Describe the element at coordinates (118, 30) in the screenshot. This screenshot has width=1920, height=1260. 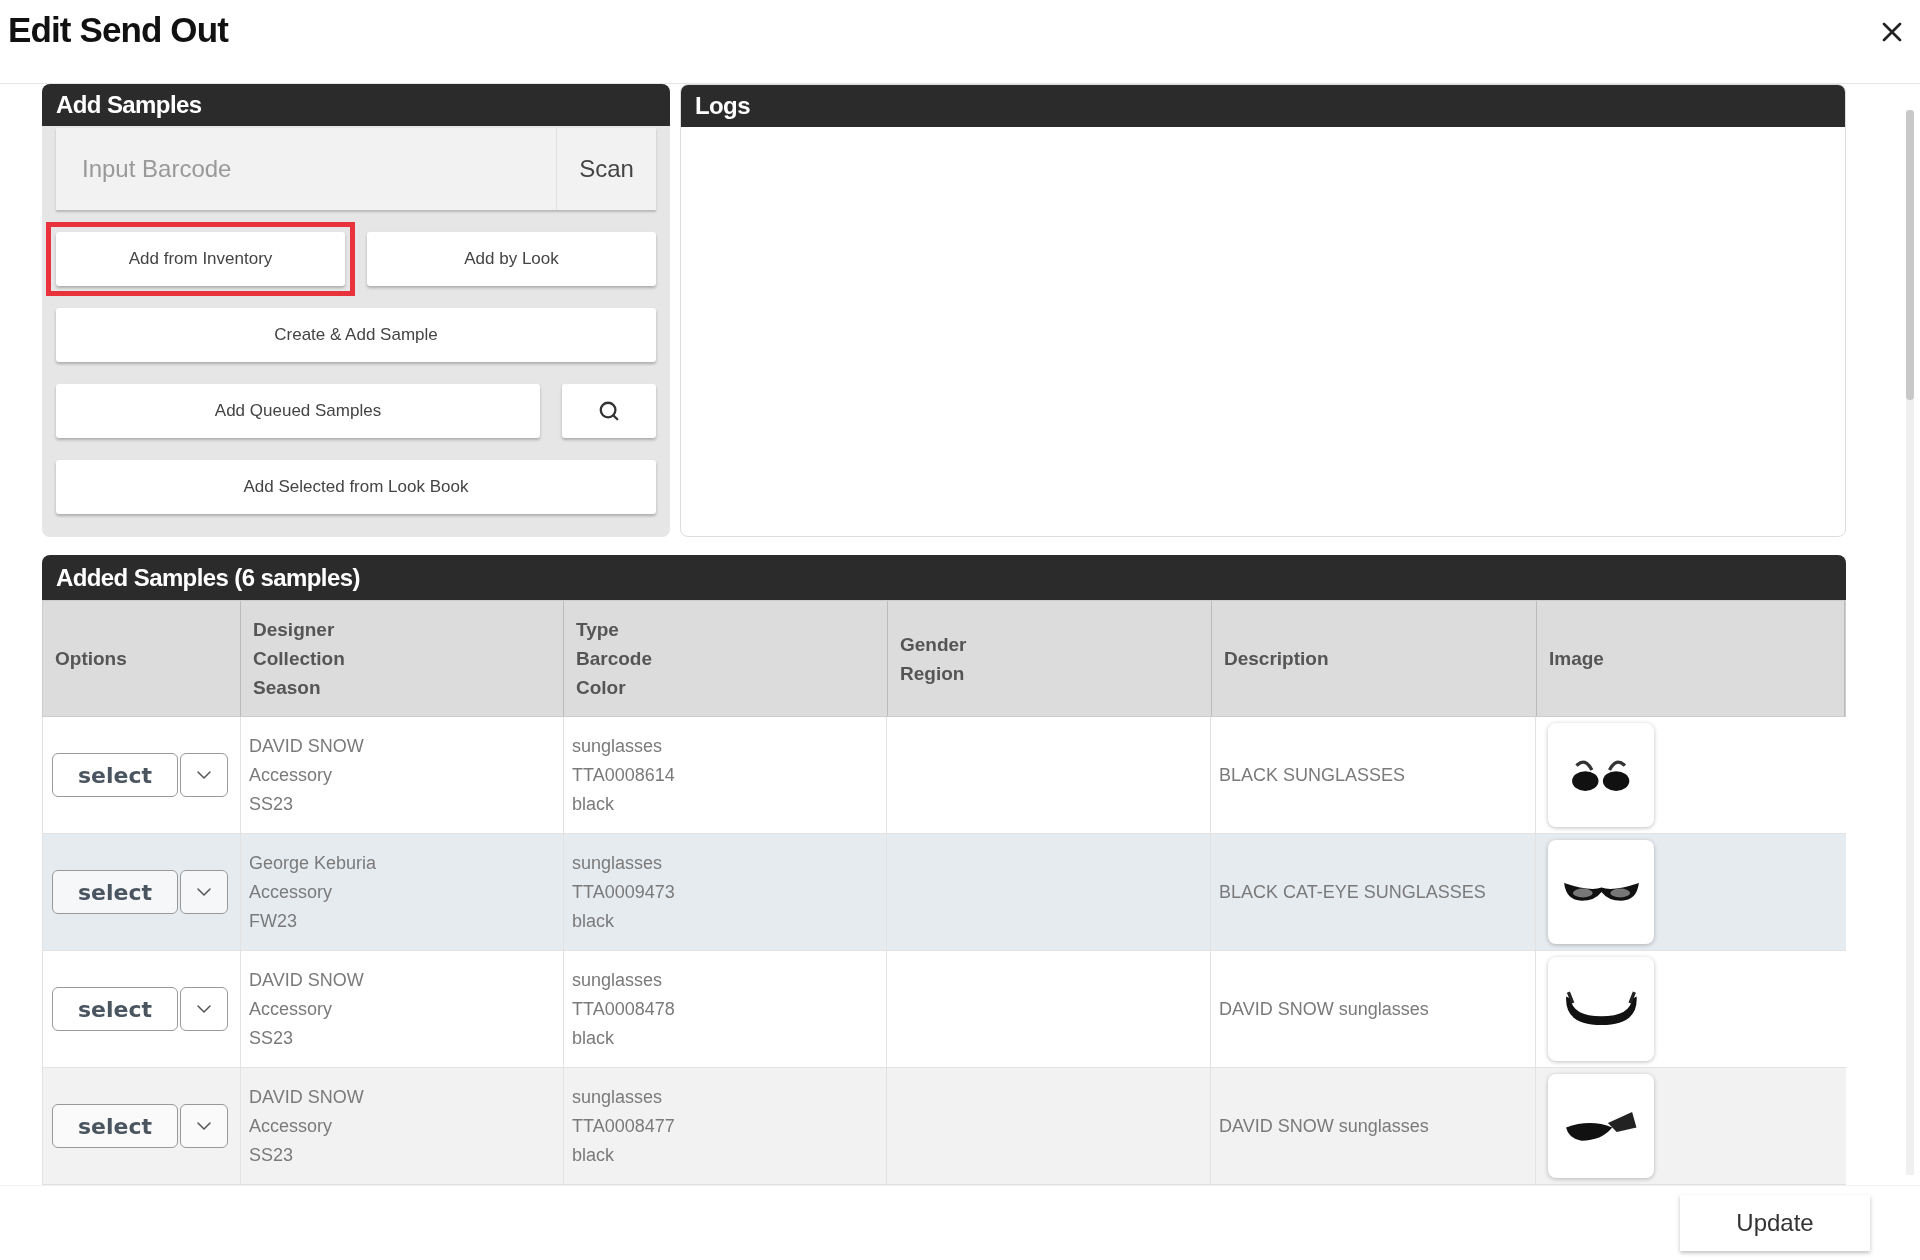
I see `dialog-title: Edit Send Out` at that location.